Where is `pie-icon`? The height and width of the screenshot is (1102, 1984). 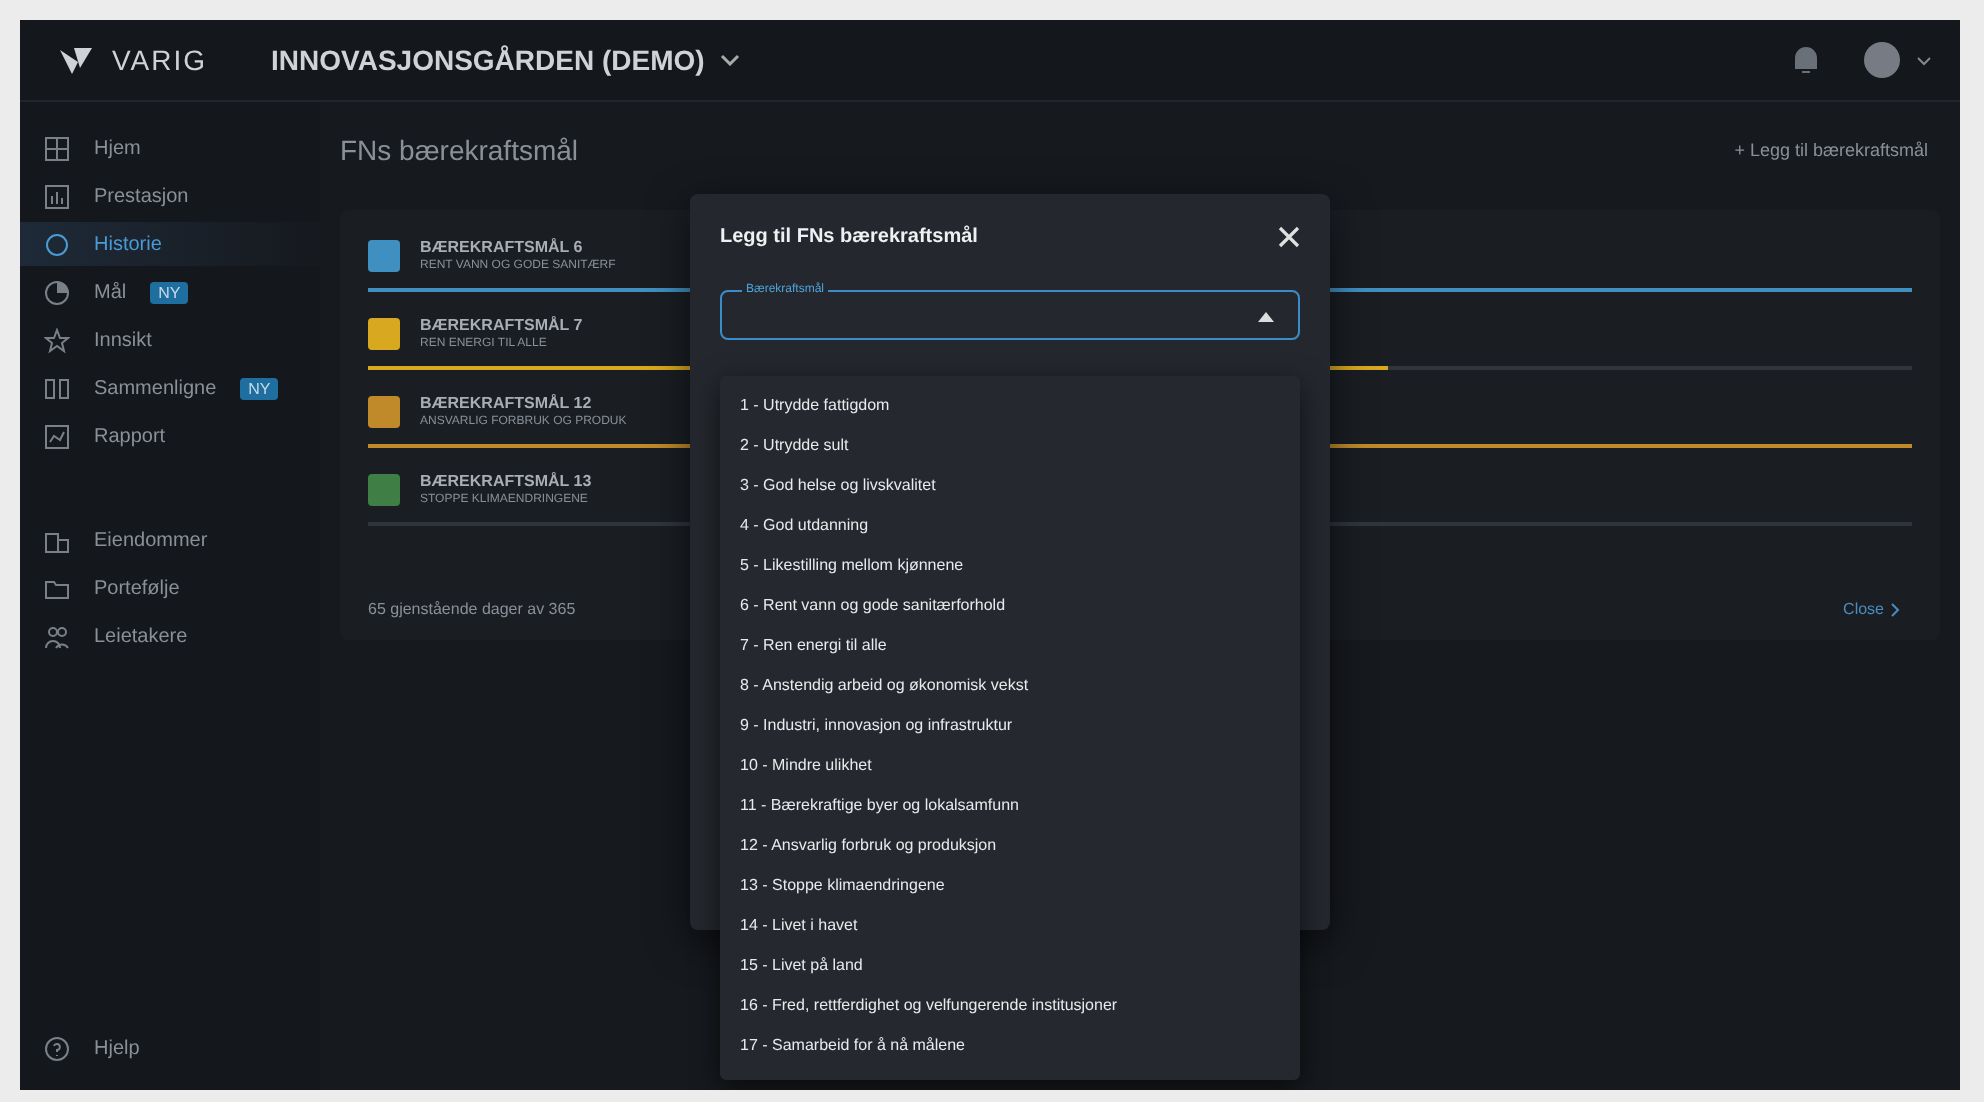
pie-icon is located at coordinates (57, 292).